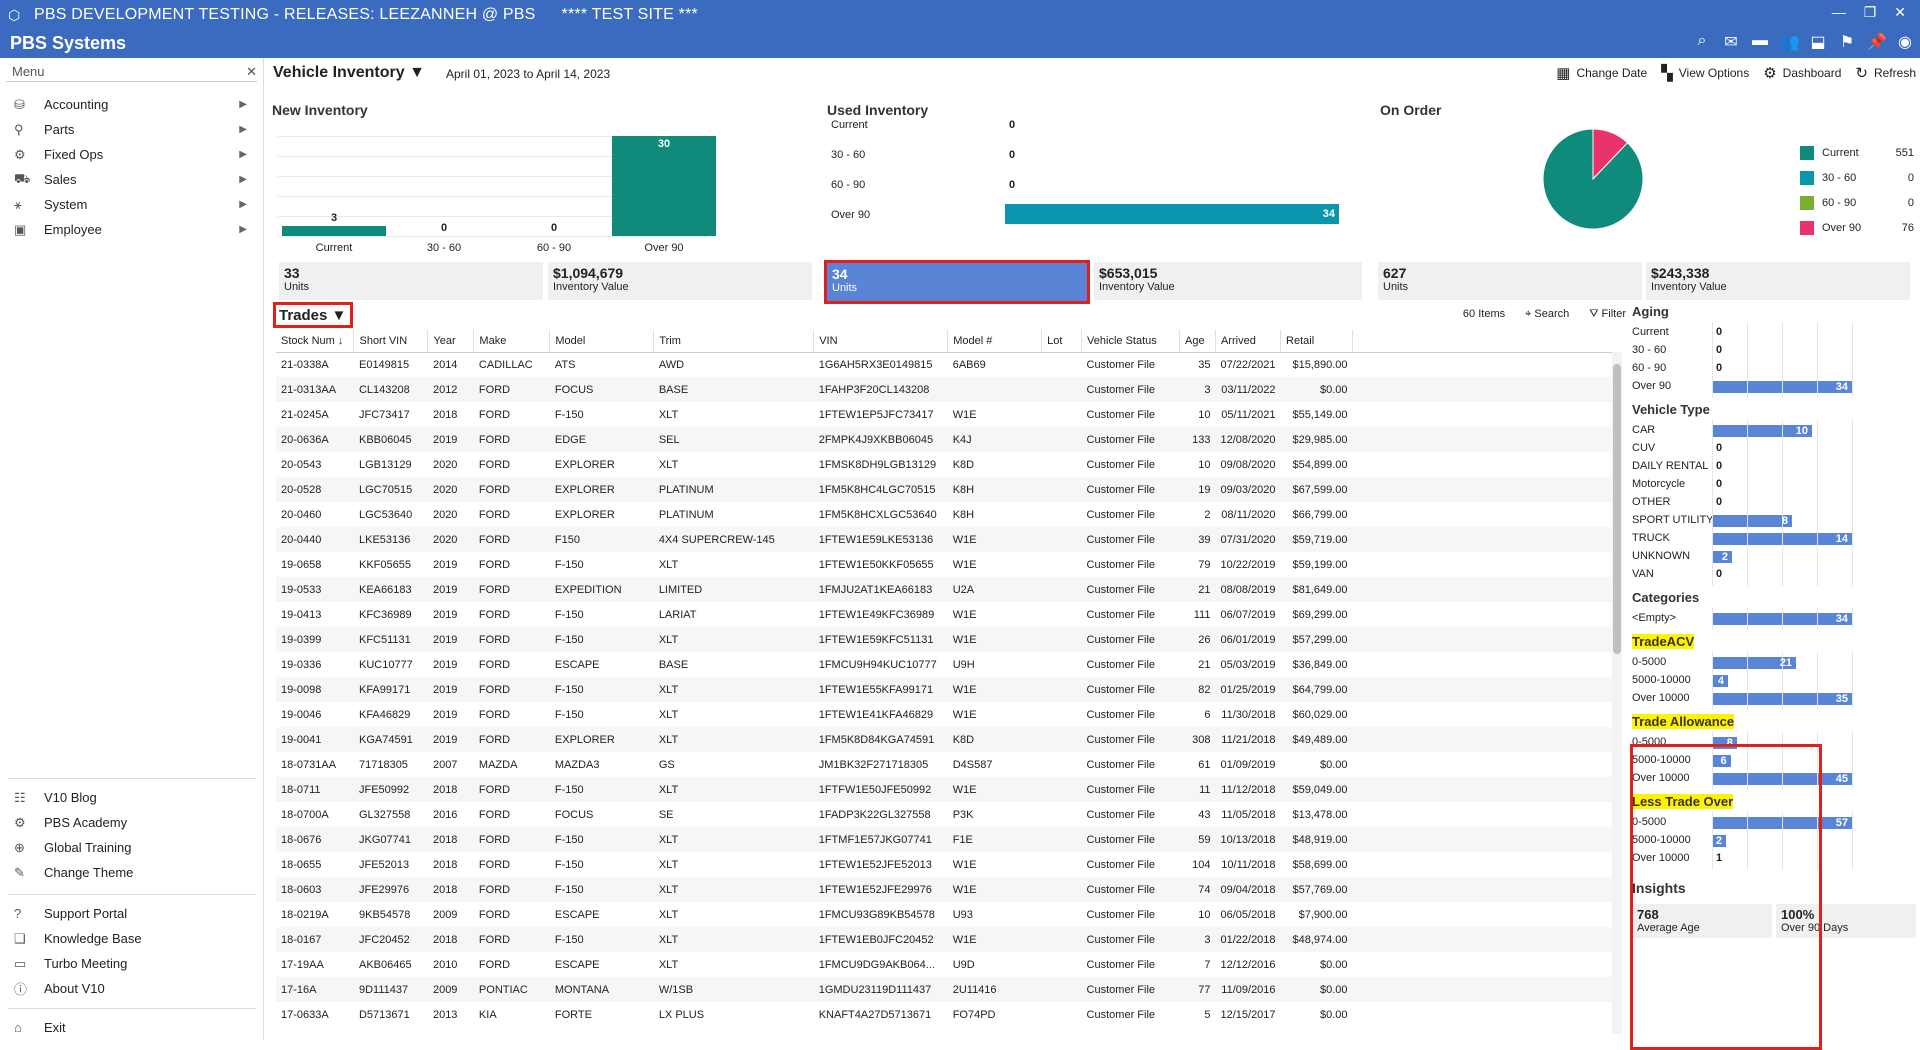  Describe the element at coordinates (1320, 464) in the screenshot. I see `table-cell: $54,899.00` at that location.